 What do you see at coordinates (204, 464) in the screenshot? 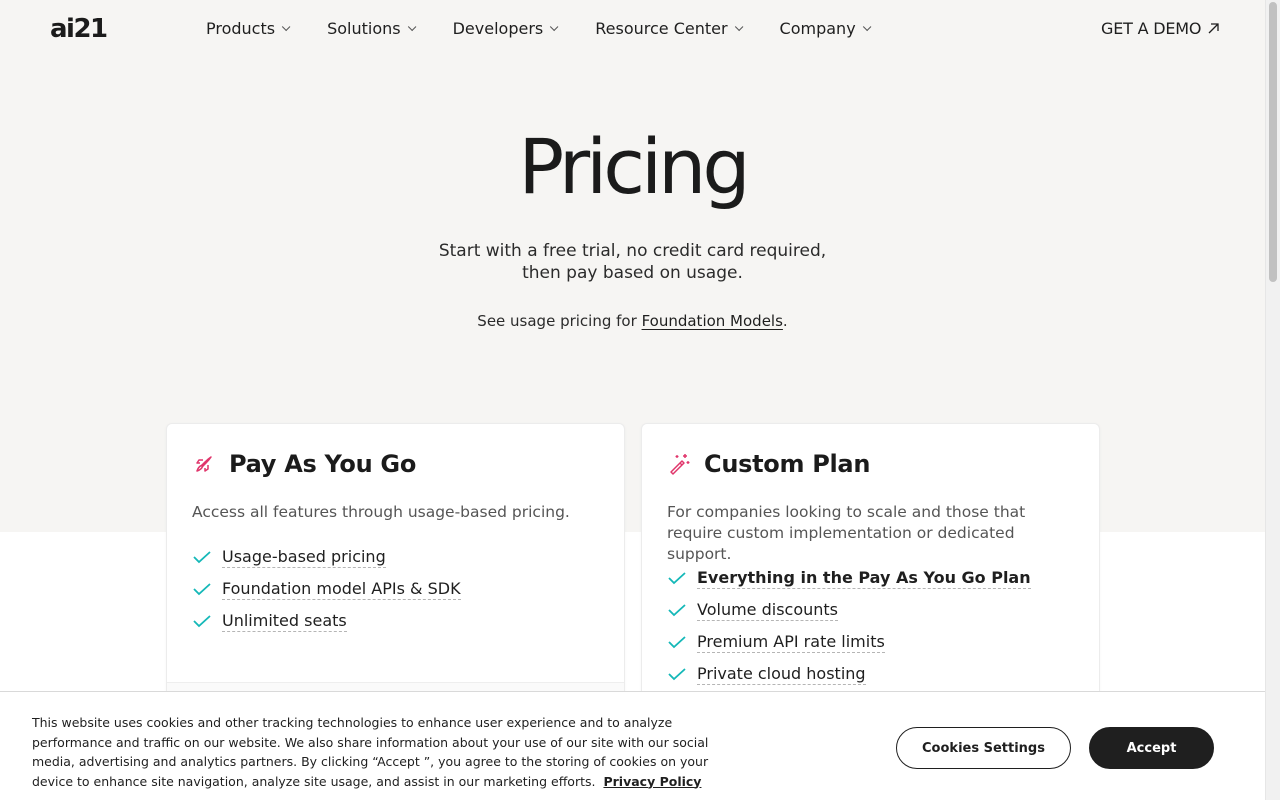
I see `rocket-icon` at bounding box center [204, 464].